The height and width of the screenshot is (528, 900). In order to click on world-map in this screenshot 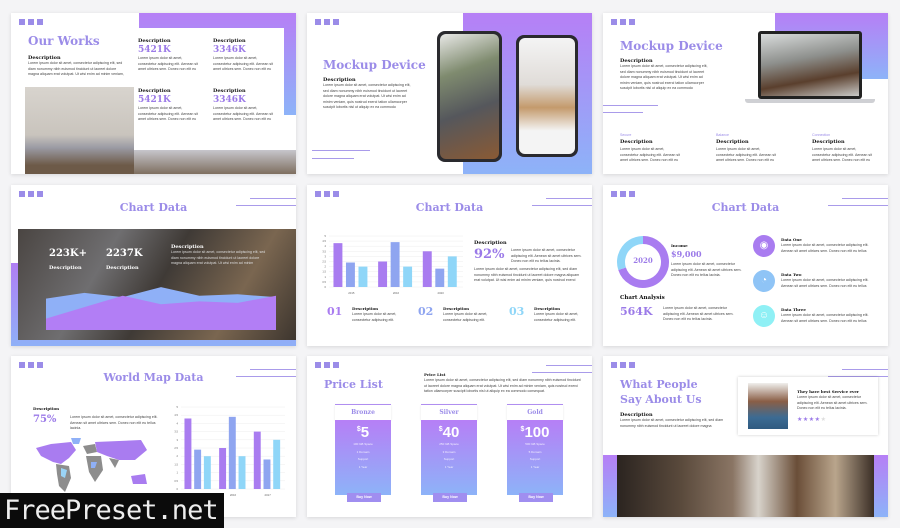, I will do `click(91, 465)`.